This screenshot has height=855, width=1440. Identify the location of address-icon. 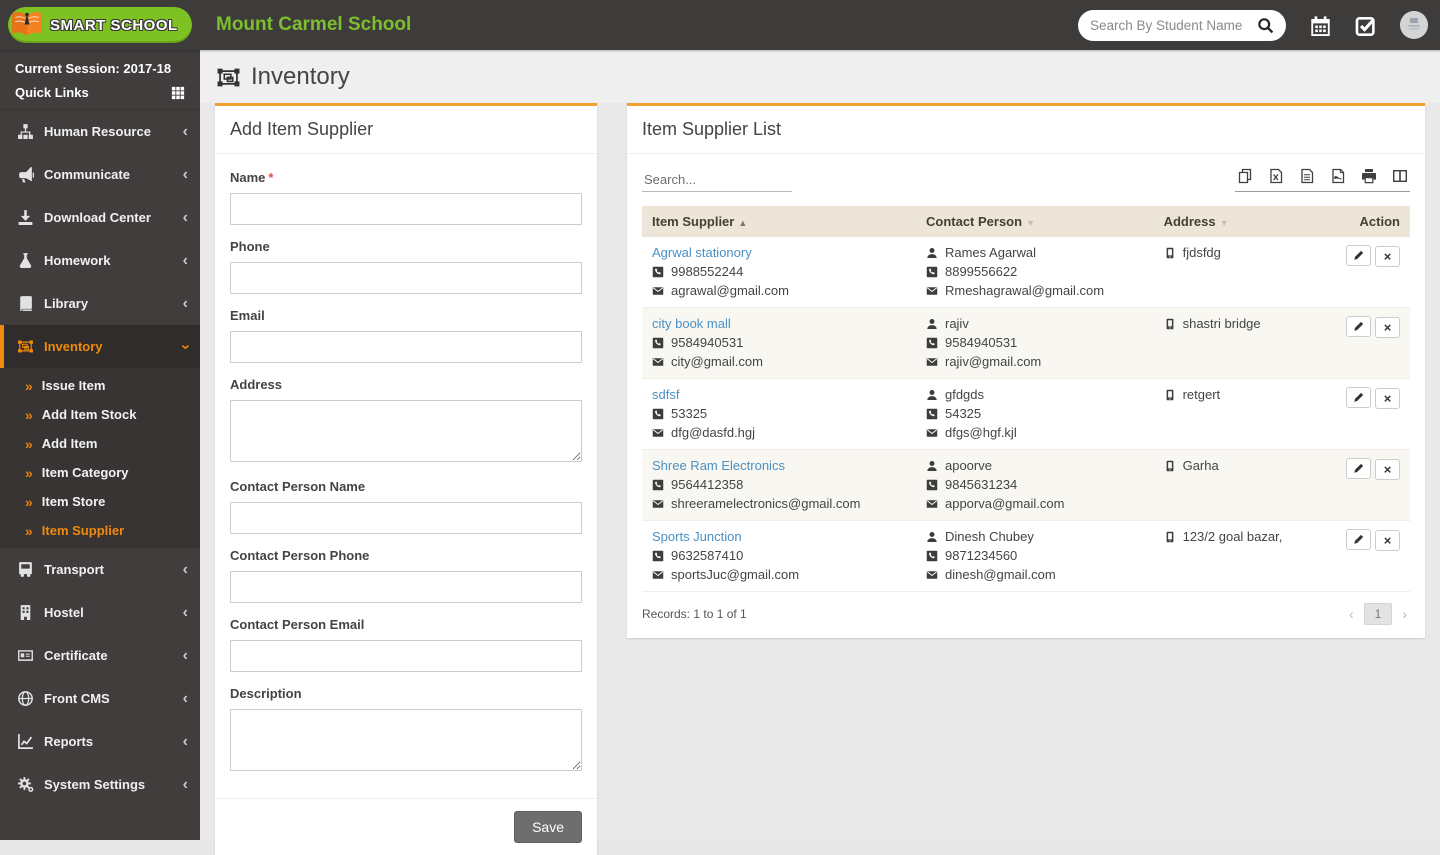
(1170, 253).